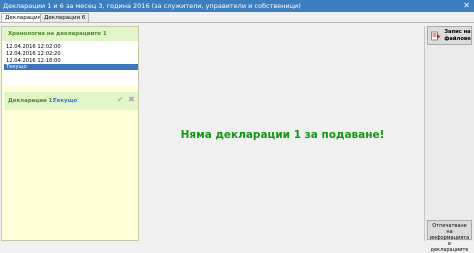 This screenshot has width=474, height=253. What do you see at coordinates (457, 35) in the screenshot?
I see `save-files-label: Запис на файлове` at bounding box center [457, 35].